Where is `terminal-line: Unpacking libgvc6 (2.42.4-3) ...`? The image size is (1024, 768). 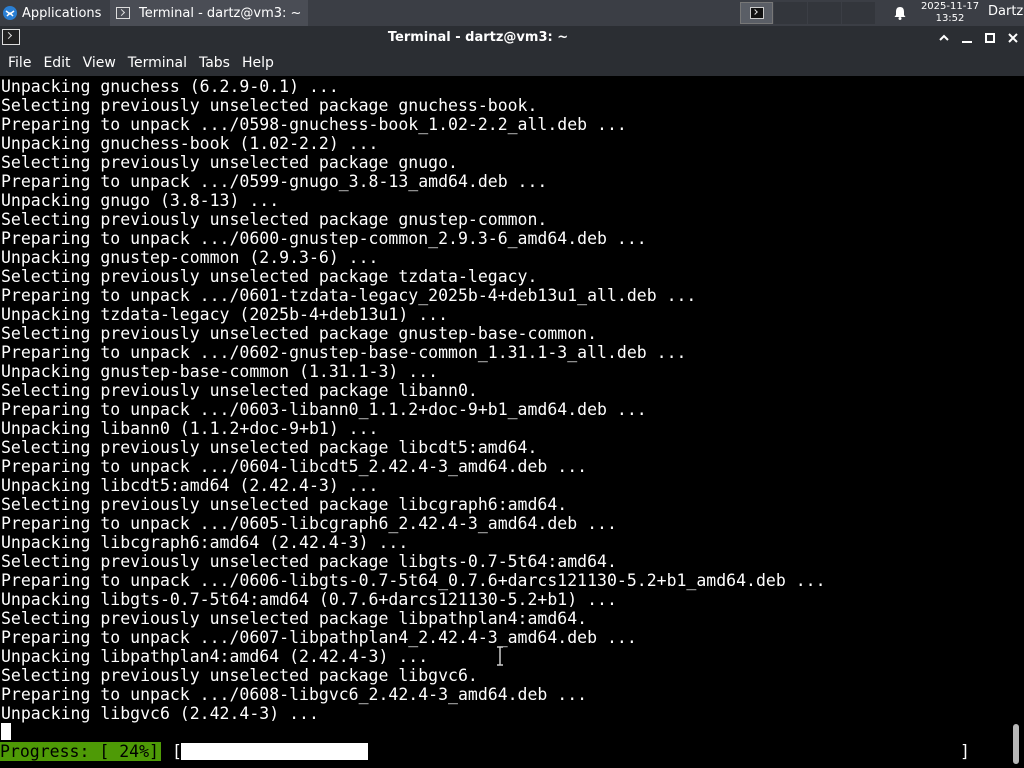 terminal-line: Unpacking libgvc6 (2.42.4-3) ... is located at coordinates (160, 713).